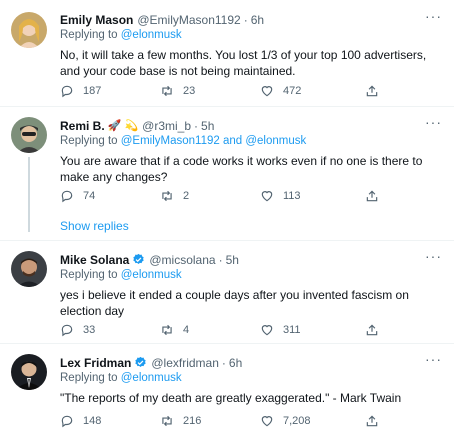 The image size is (454, 435). Describe the element at coordinates (92, 421) in the screenshot. I see `reply-count: 148` at that location.